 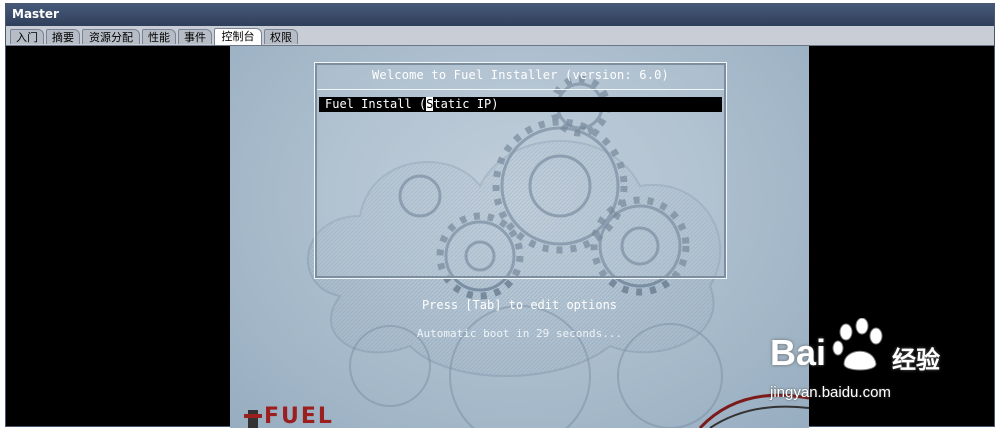 I want to click on tab-summary: 摘要, so click(x=63, y=36).